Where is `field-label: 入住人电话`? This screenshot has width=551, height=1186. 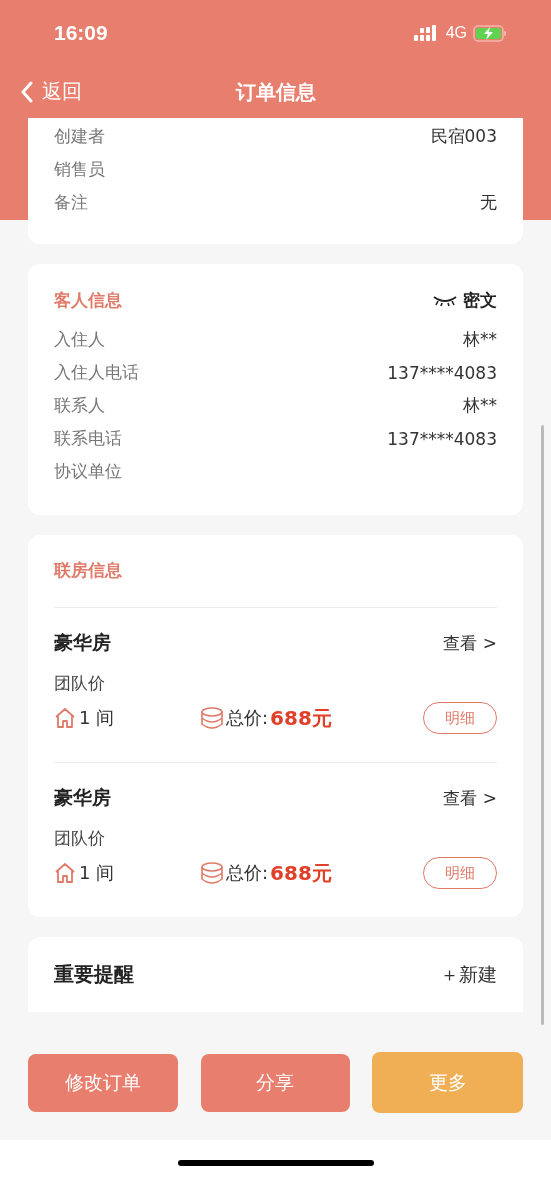 field-label: 入住人电话 is located at coordinates (96, 372).